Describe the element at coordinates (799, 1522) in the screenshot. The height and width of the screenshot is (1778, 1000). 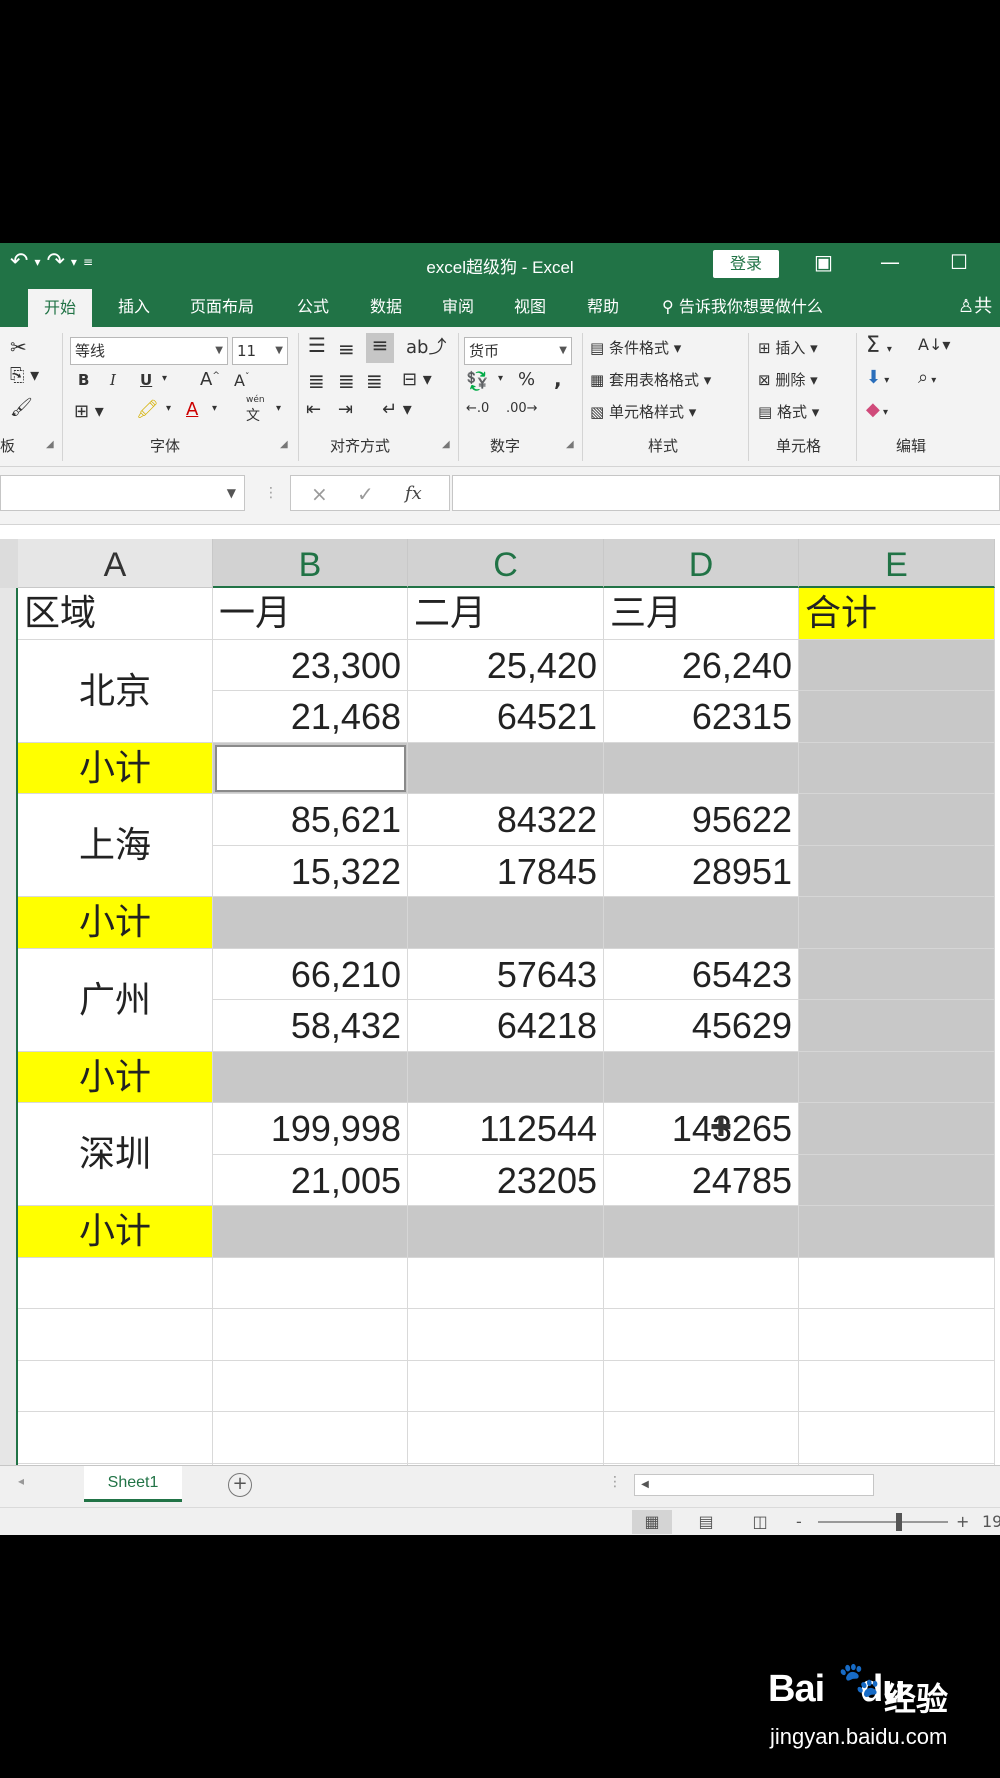
I see `zoom-out-button: -` at that location.